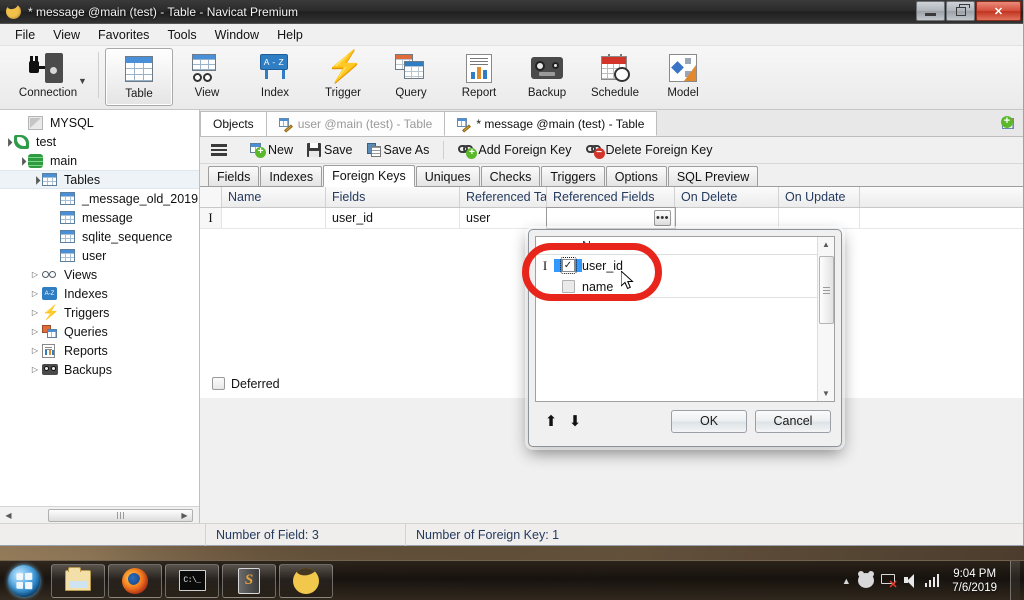  I want to click on field-checkbox-cell: ✓, so click(568, 265).